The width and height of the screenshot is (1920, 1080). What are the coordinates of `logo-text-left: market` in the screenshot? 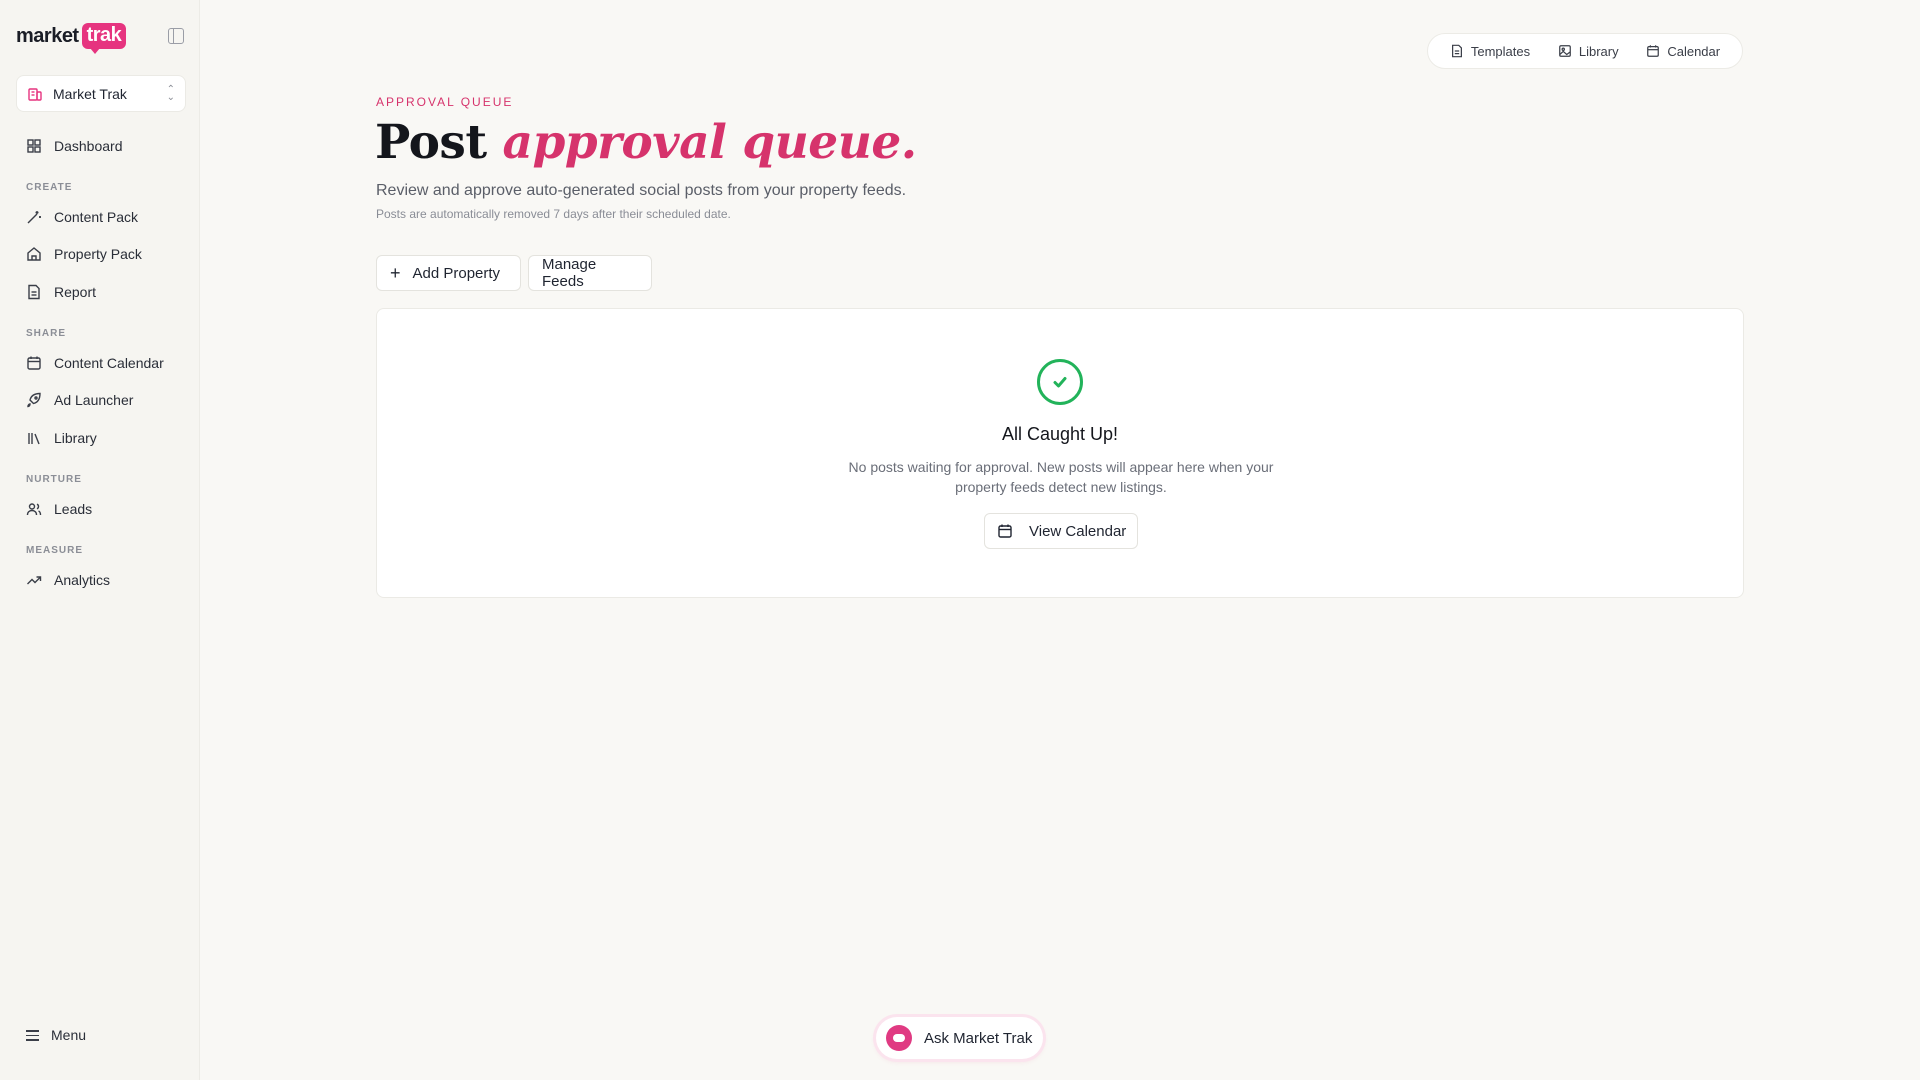 It's located at (47, 35).